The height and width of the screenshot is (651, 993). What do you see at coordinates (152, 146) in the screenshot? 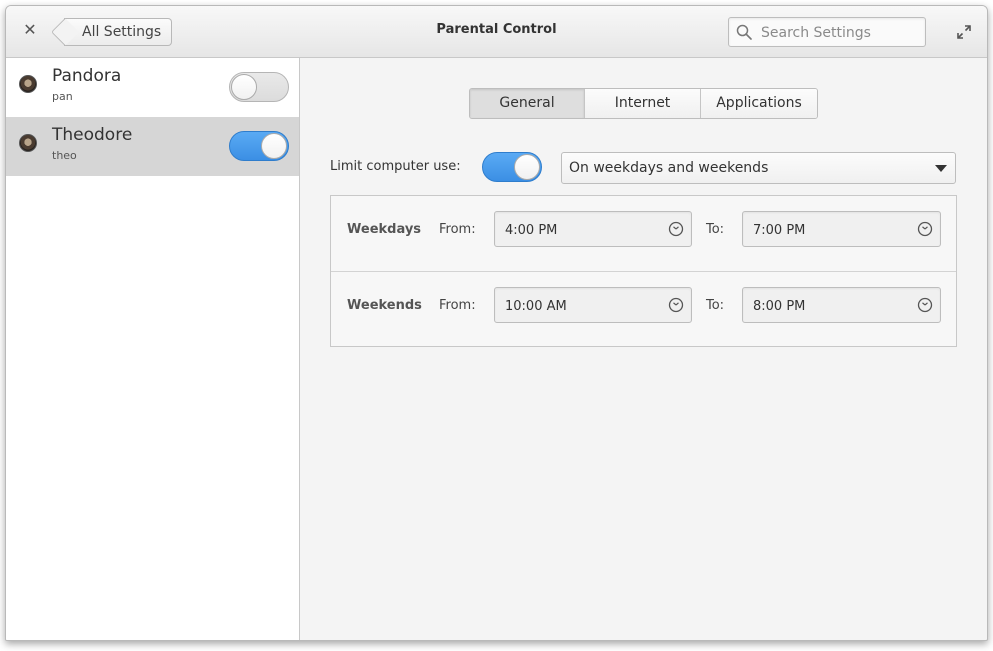
I see `user-row-theodore: Theodore theo` at bounding box center [152, 146].